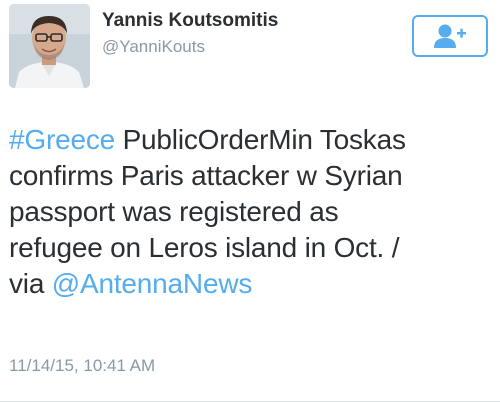  I want to click on author-handle: @YanniKouts, so click(153, 47).